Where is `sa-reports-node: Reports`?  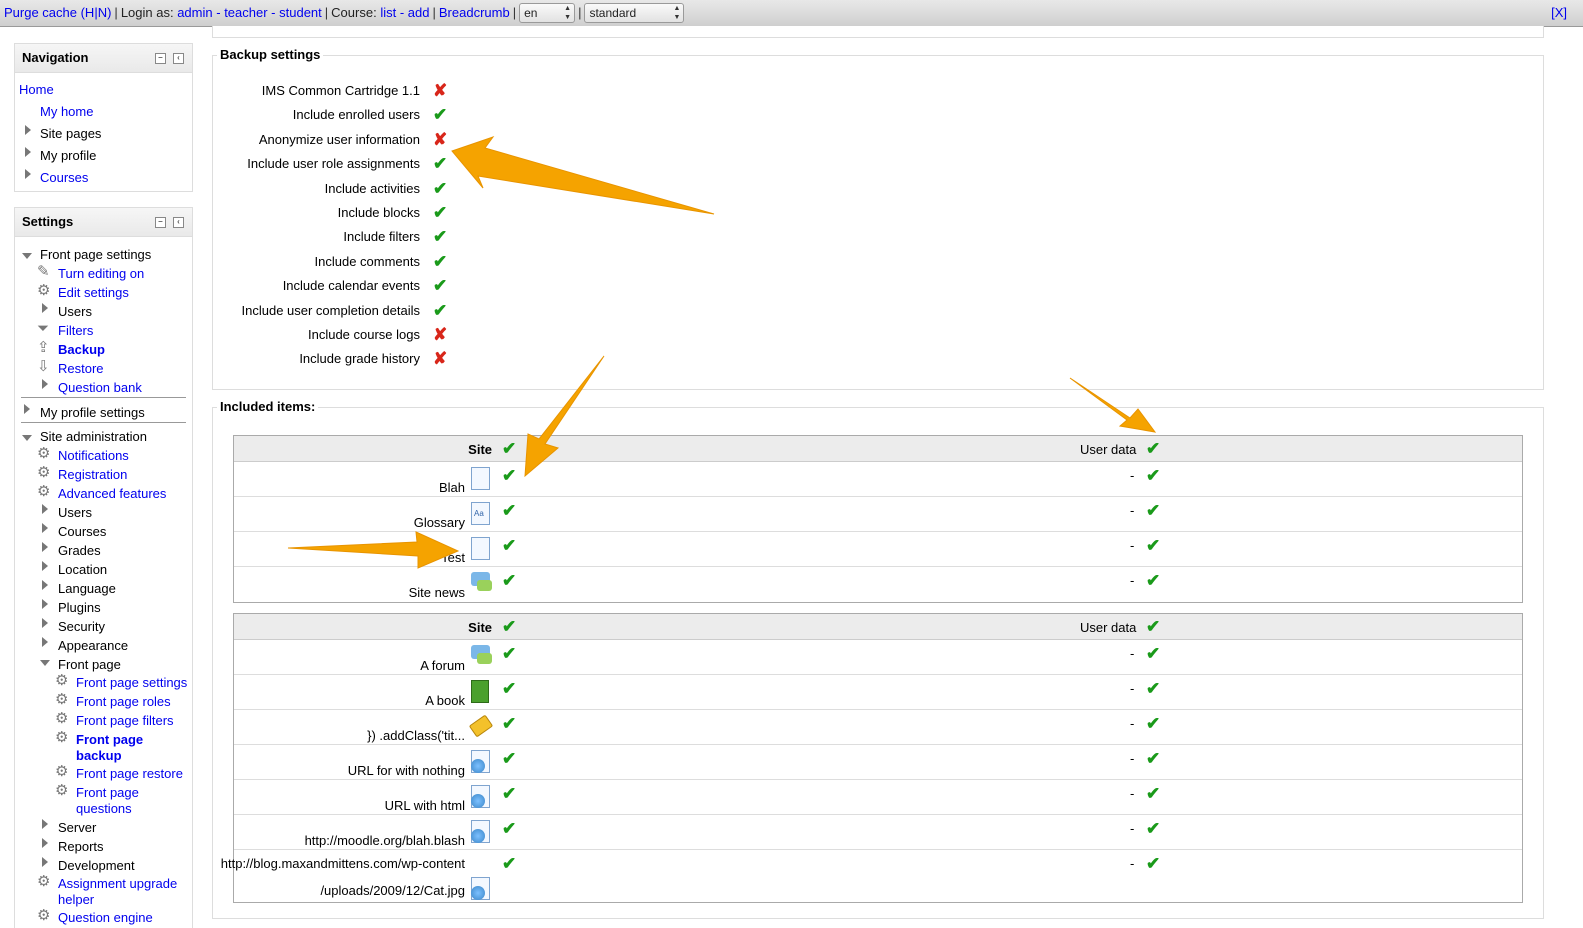 sa-reports-node: Reports is located at coordinates (81, 847).